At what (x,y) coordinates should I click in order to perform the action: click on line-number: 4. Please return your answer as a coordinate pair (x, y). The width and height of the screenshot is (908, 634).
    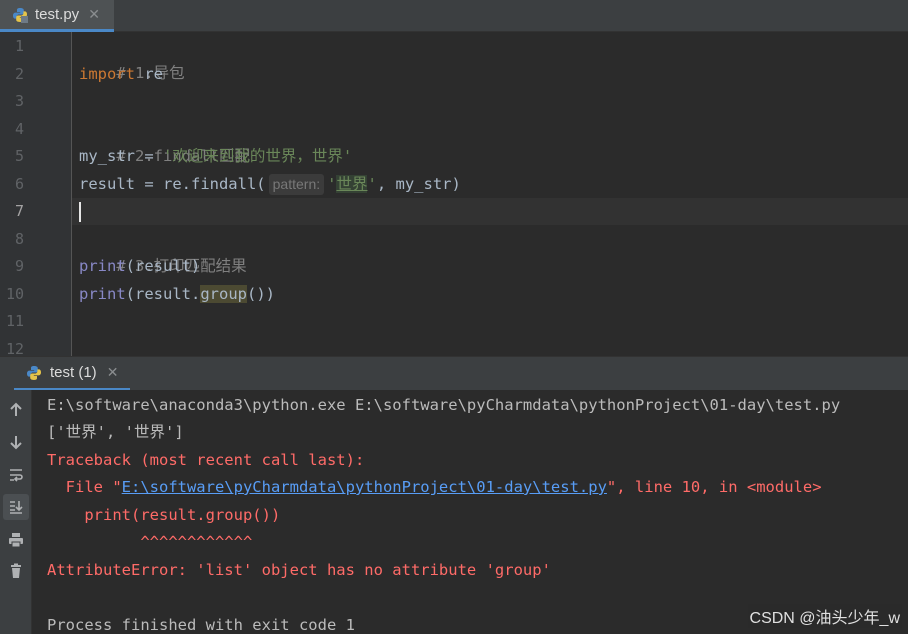
    Looking at the image, I should click on (19, 129).